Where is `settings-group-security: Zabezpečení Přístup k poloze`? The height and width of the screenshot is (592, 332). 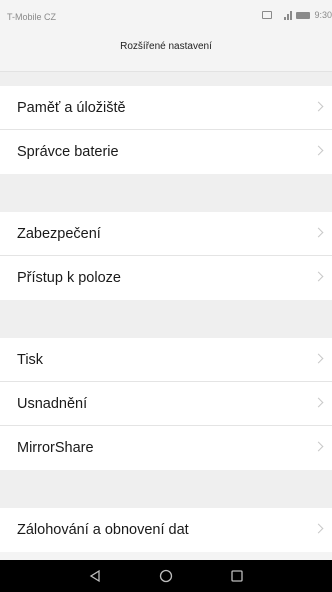 settings-group-security: Zabezpečení Přístup k poloze is located at coordinates (166, 256).